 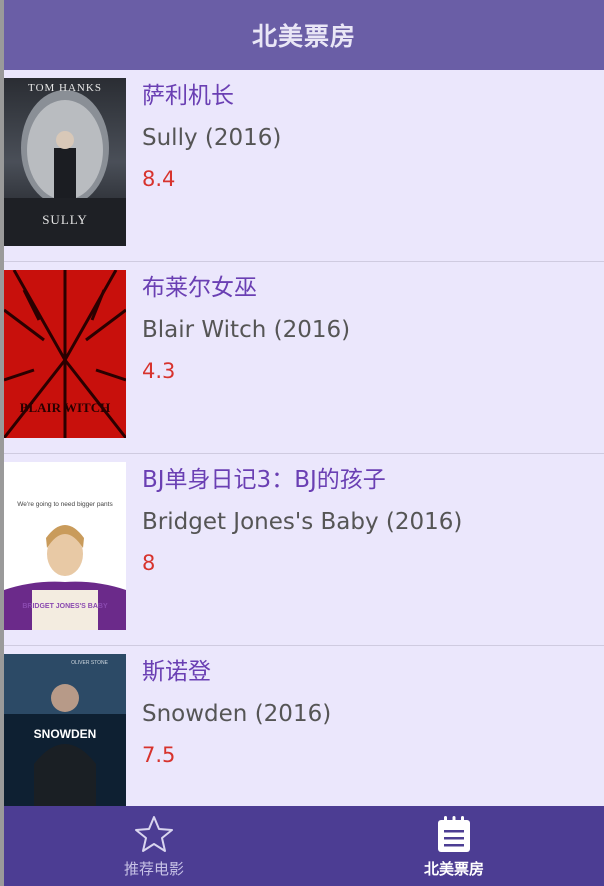 What do you see at coordinates (212, 138) in the screenshot?
I see `movie-title-en: Sully (2016)` at bounding box center [212, 138].